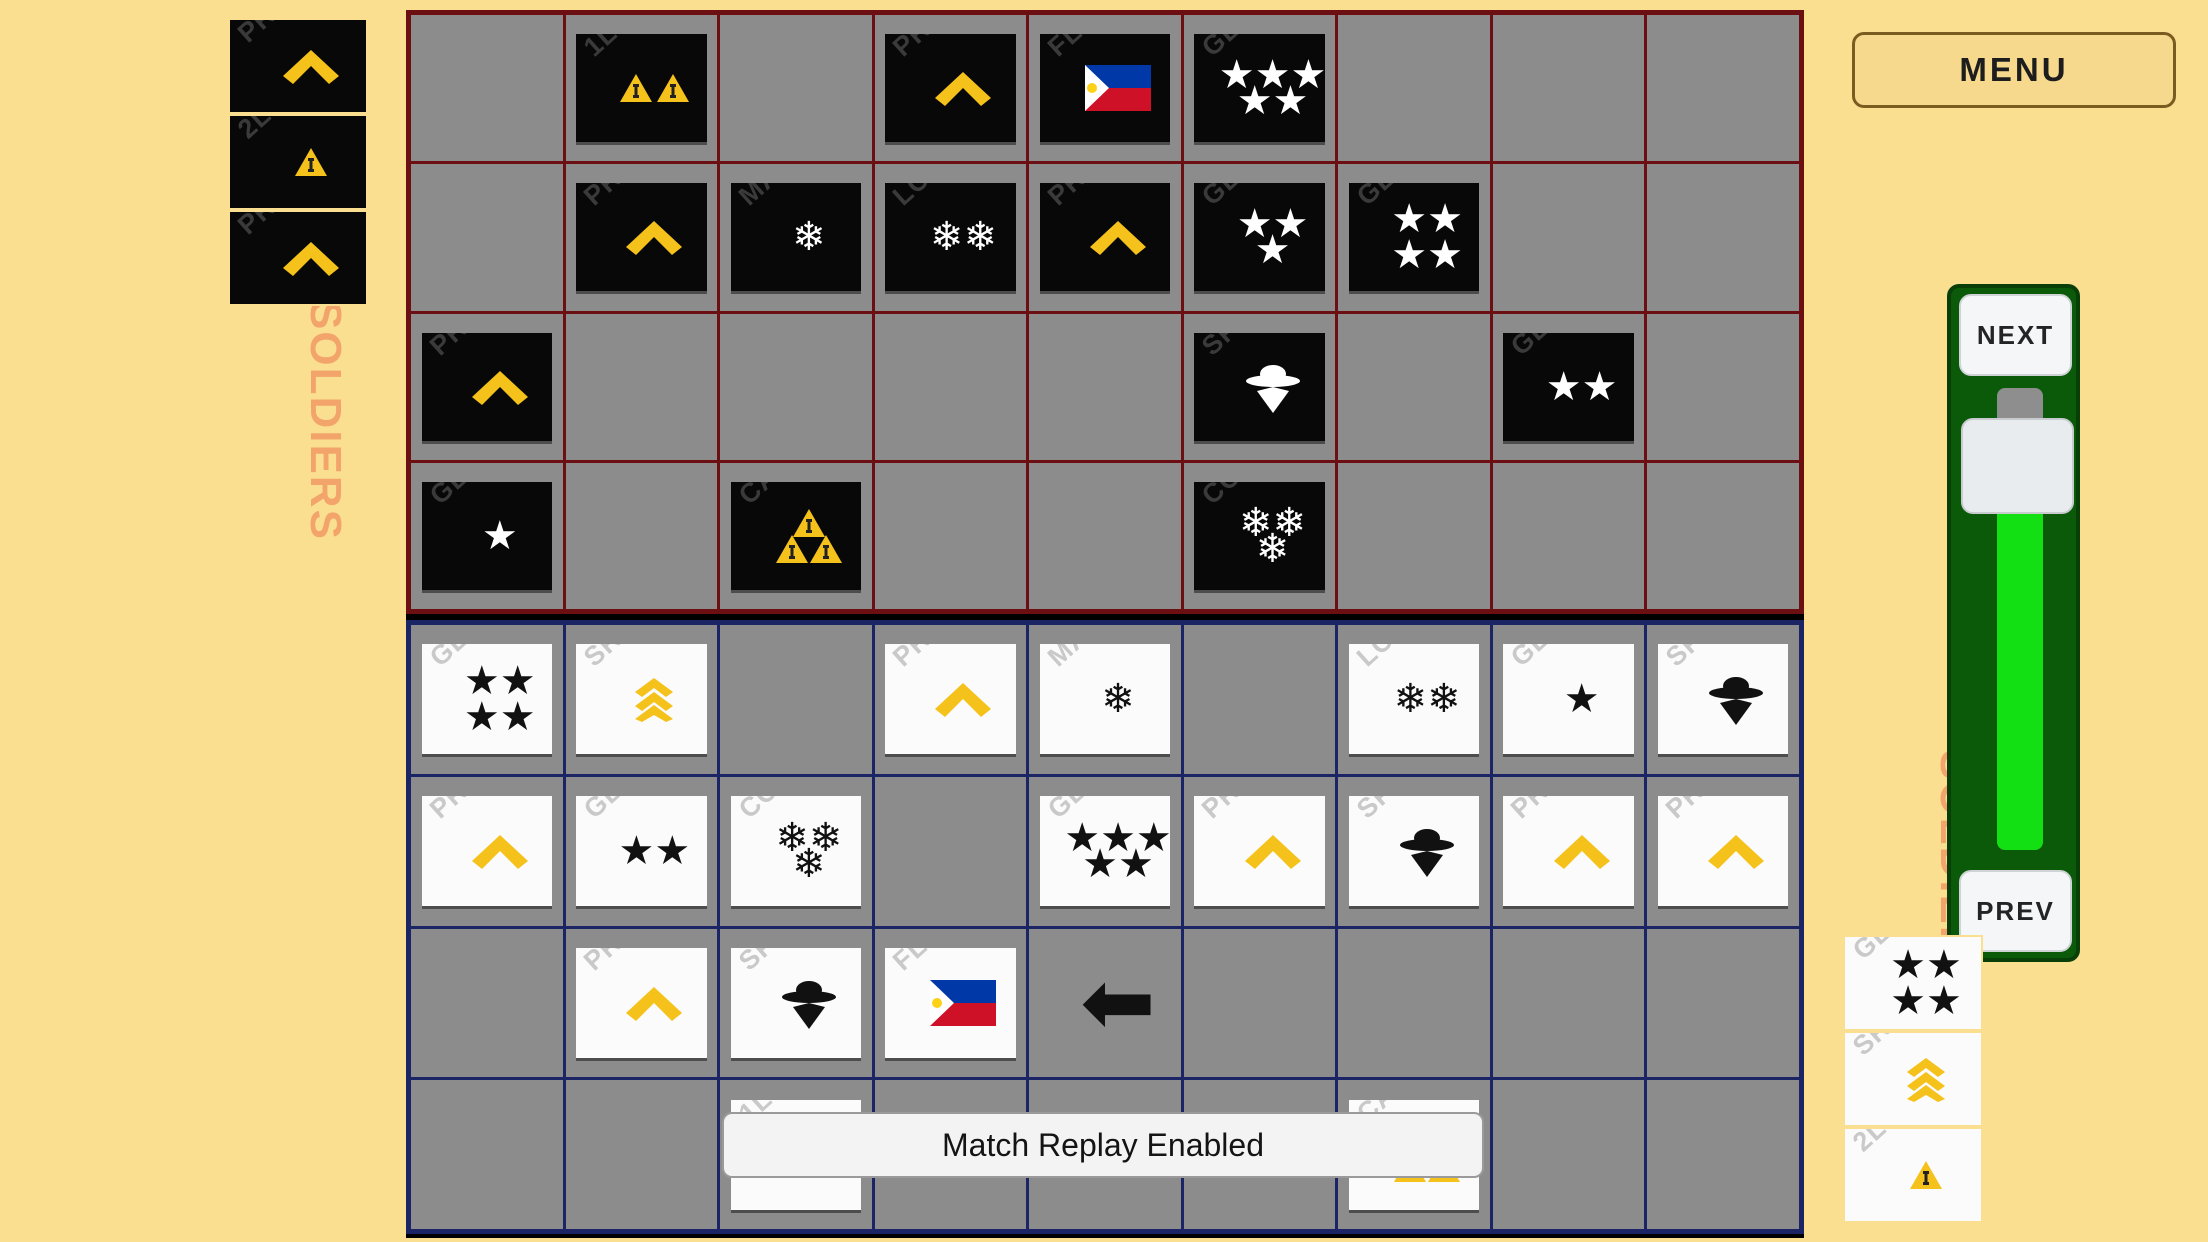 The image size is (2208, 1242). What do you see at coordinates (2014, 70) in the screenshot?
I see `menu-button: MENU` at bounding box center [2014, 70].